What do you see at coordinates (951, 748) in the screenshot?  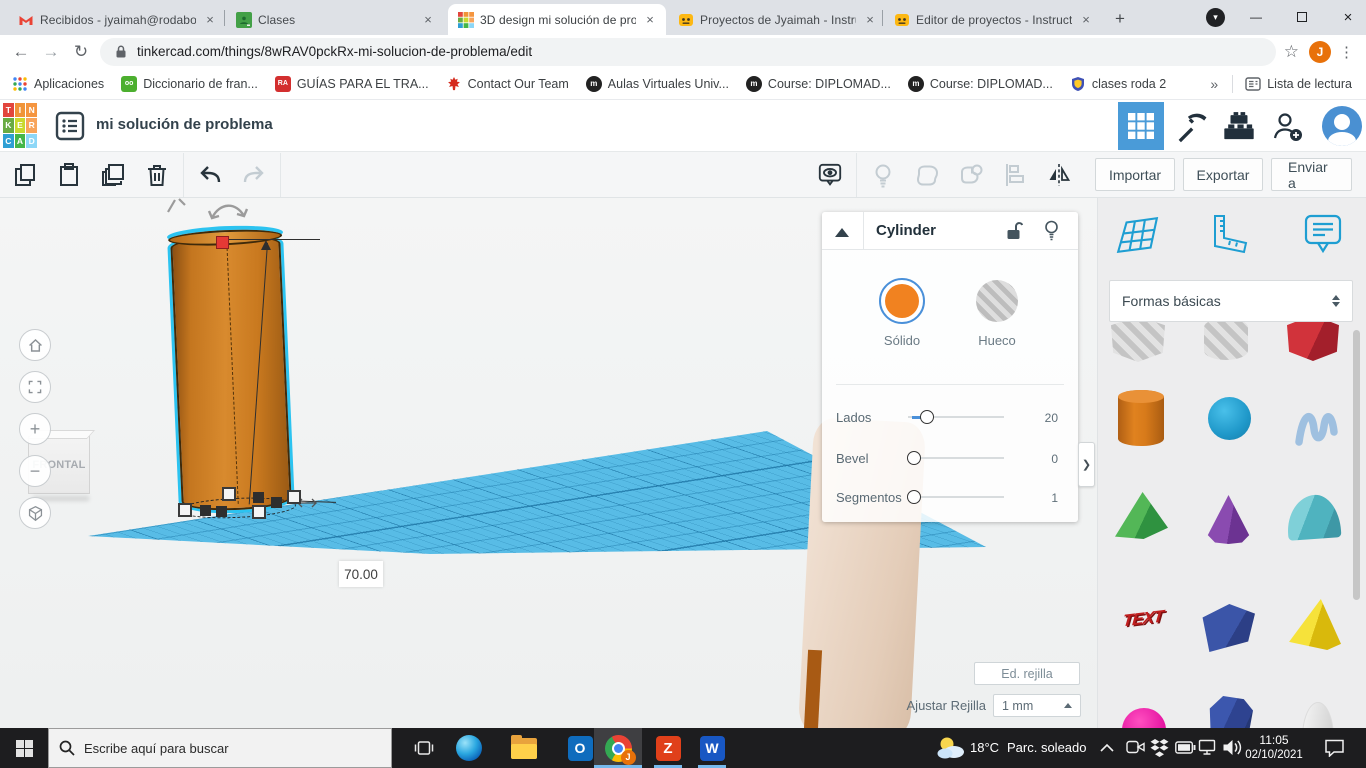 I see `weather-icon` at bounding box center [951, 748].